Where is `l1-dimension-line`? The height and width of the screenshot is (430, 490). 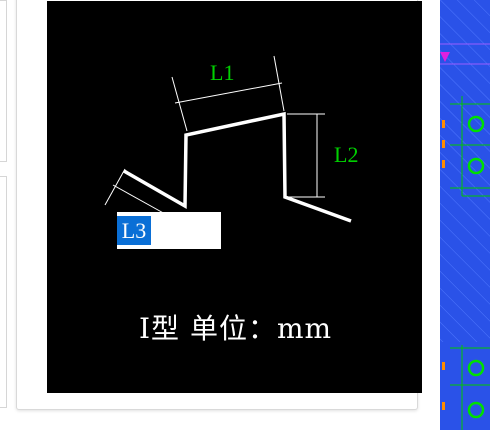
l1-dimension-line is located at coordinates (228, 93).